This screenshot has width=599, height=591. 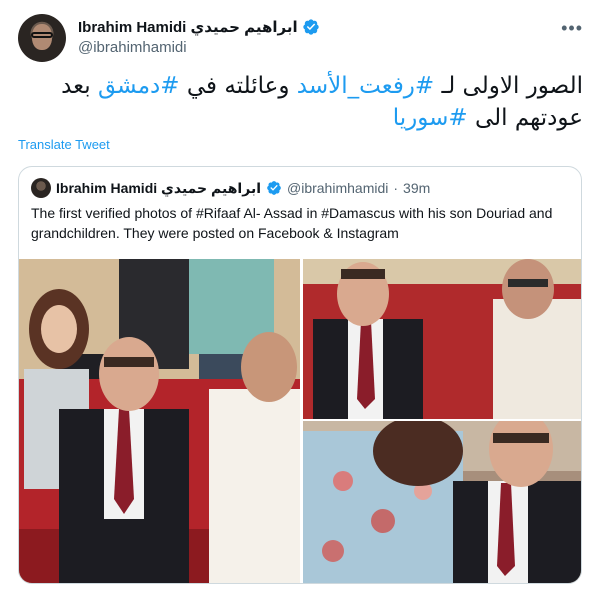 What do you see at coordinates (416, 188) in the screenshot?
I see `quoted-timestamp: 39m` at bounding box center [416, 188].